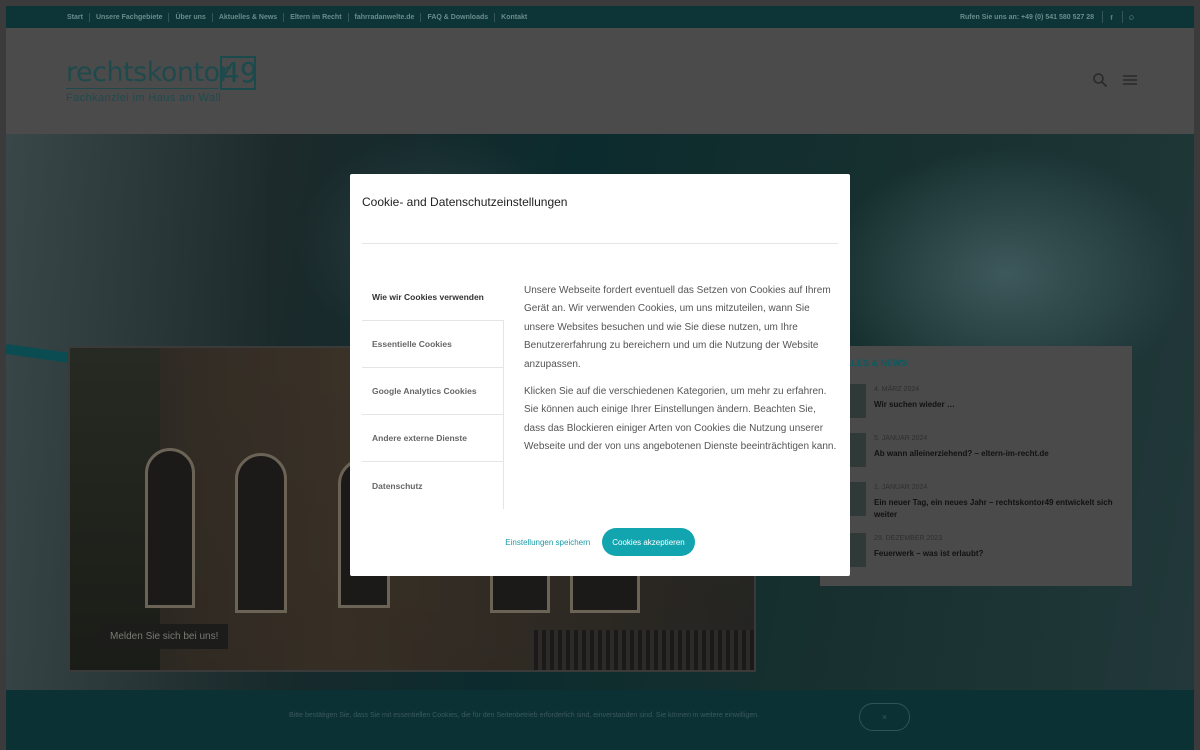 Image resolution: width=1200 pixels, height=750 pixels. Describe the element at coordinates (142, 88) in the screenshot. I see `logo-underline` at that location.